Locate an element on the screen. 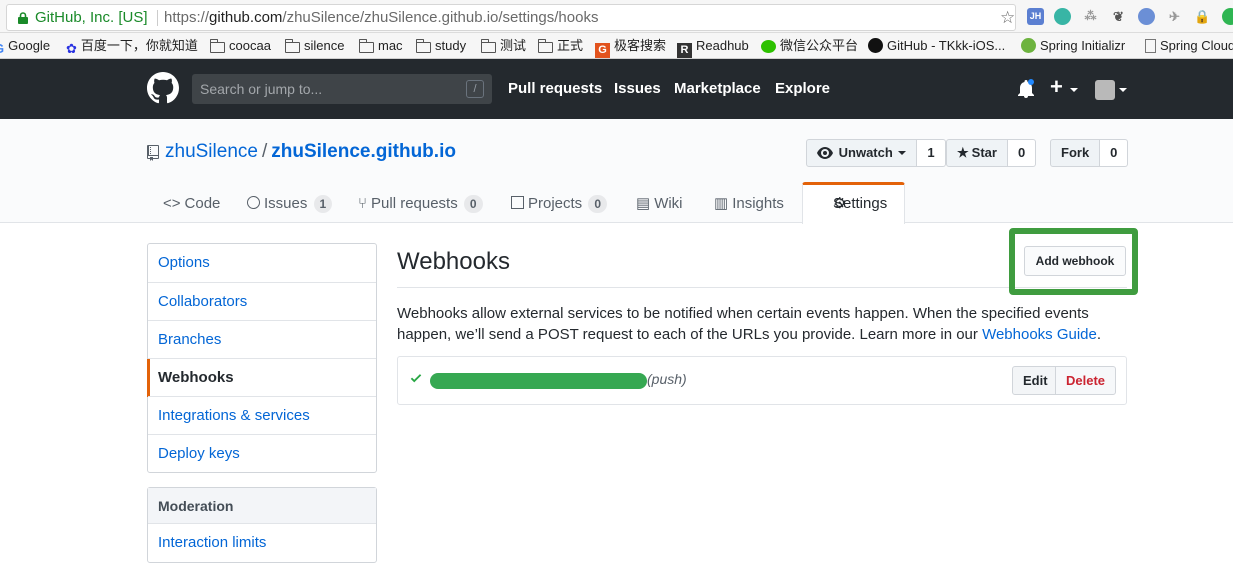  webhook-event: (push) is located at coordinates (667, 379).